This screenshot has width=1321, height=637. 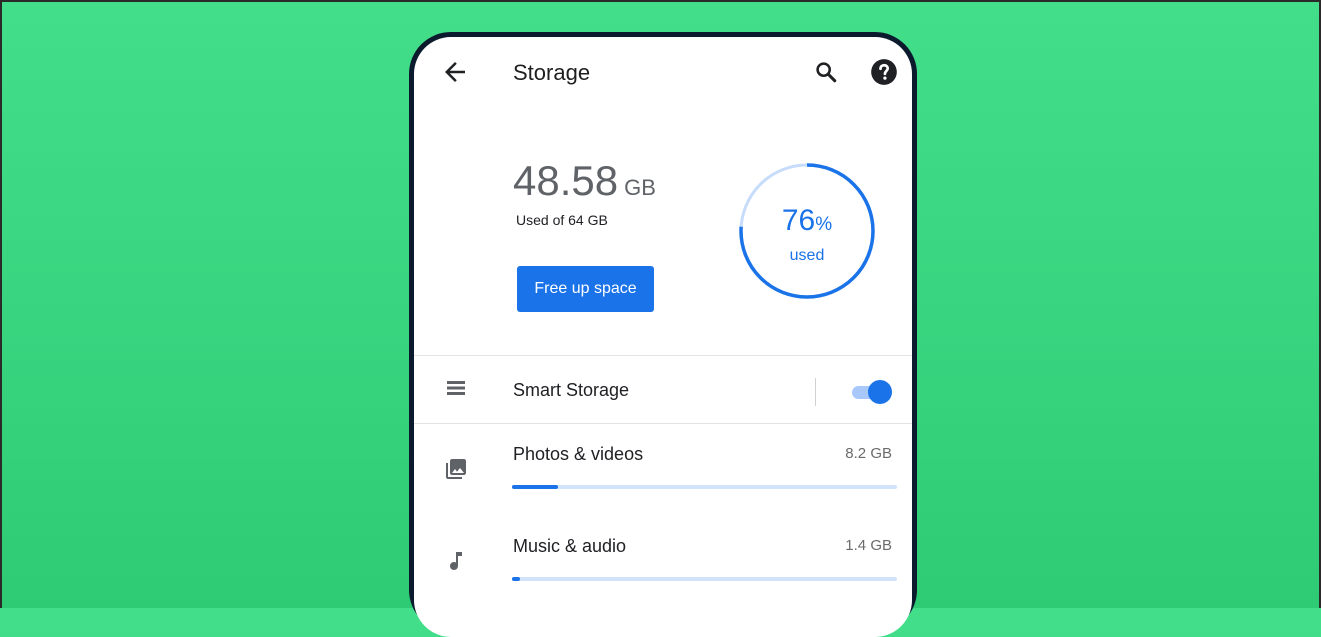 What do you see at coordinates (571, 390) in the screenshot?
I see `smart-storage-label: Smart Storage` at bounding box center [571, 390].